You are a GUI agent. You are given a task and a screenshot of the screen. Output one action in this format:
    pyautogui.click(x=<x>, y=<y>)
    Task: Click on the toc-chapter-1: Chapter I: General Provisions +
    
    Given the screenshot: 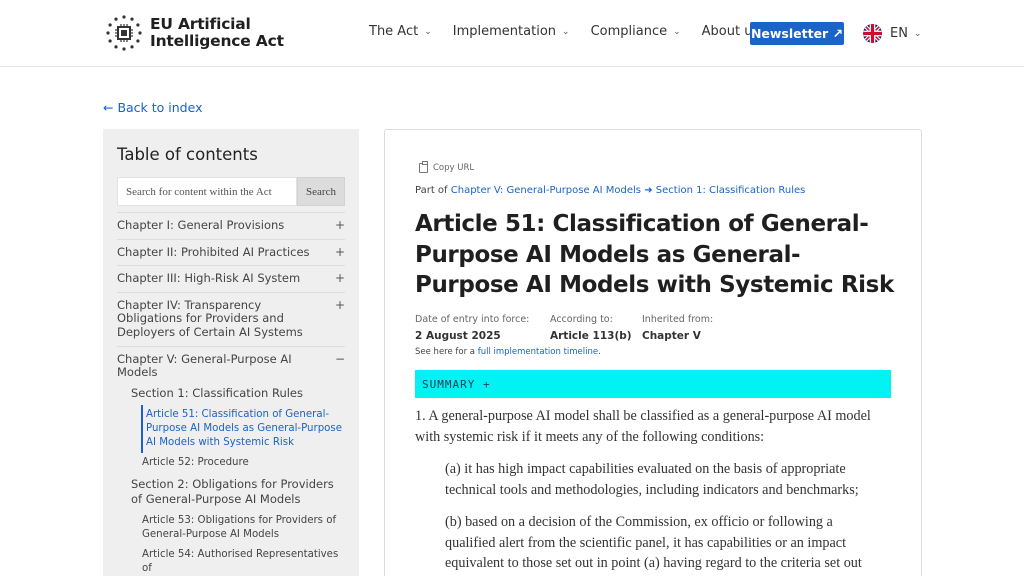 What is the action you would take?
    pyautogui.click(x=231, y=225)
    